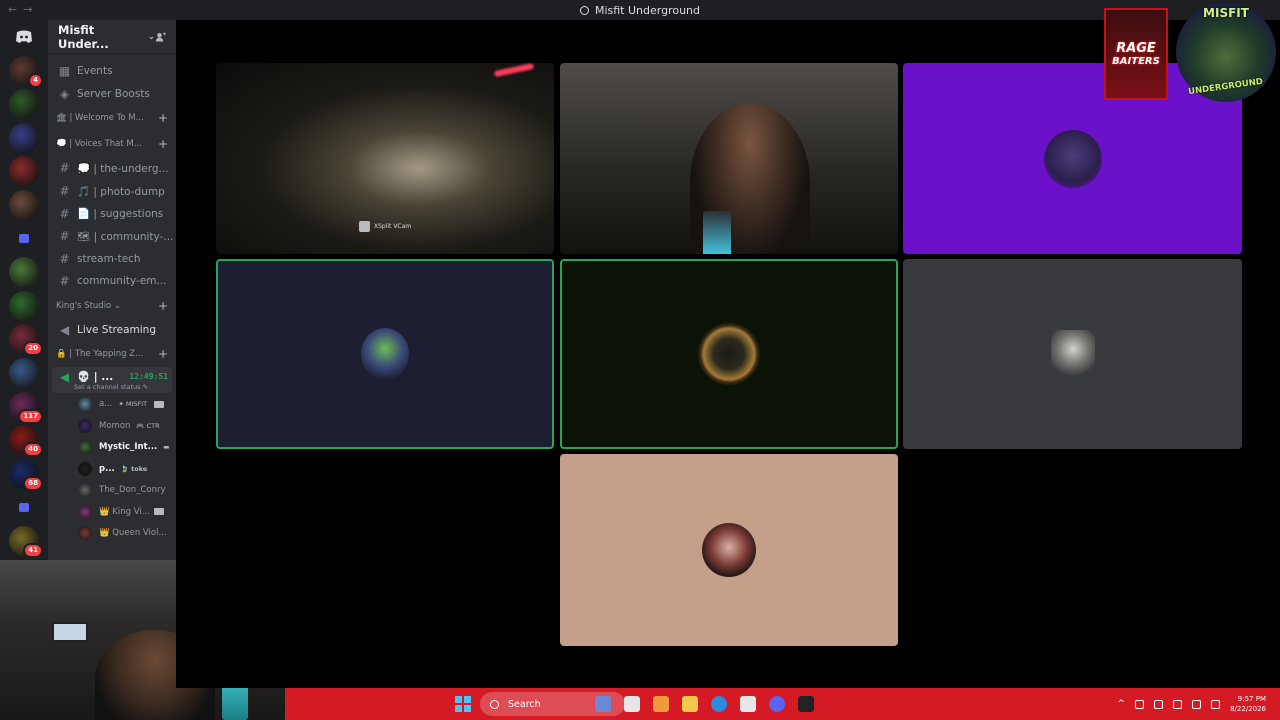 The width and height of the screenshot is (1280, 720). I want to click on category-yapping: 🔒 | The Yapping Z... +, so click(112, 354).